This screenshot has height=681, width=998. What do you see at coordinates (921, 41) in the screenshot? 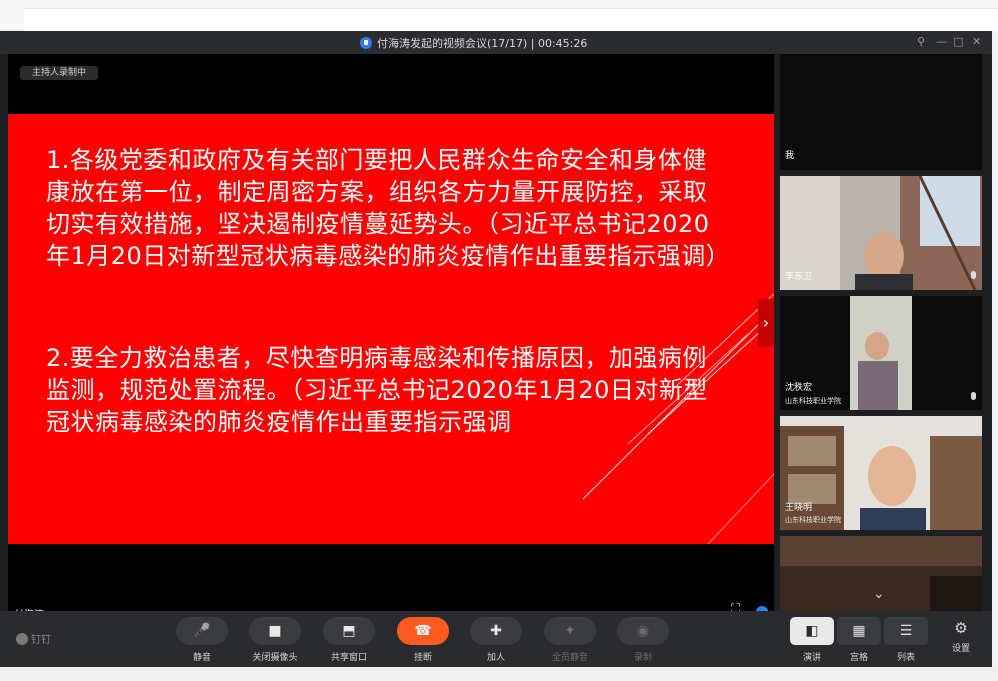
I see `pin-icon: ⚲` at bounding box center [921, 41].